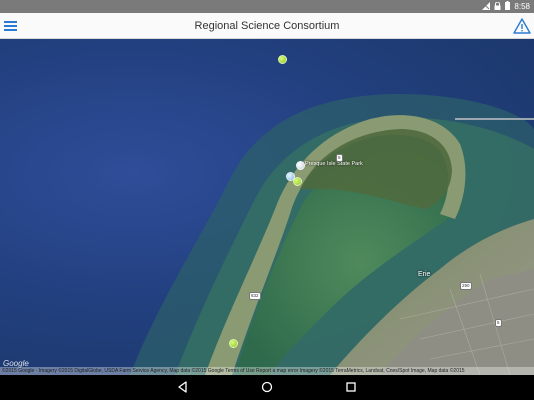 The width and height of the screenshot is (534, 400). What do you see at coordinates (522, 26) in the screenshot?
I see `warning-triangle-icon` at bounding box center [522, 26].